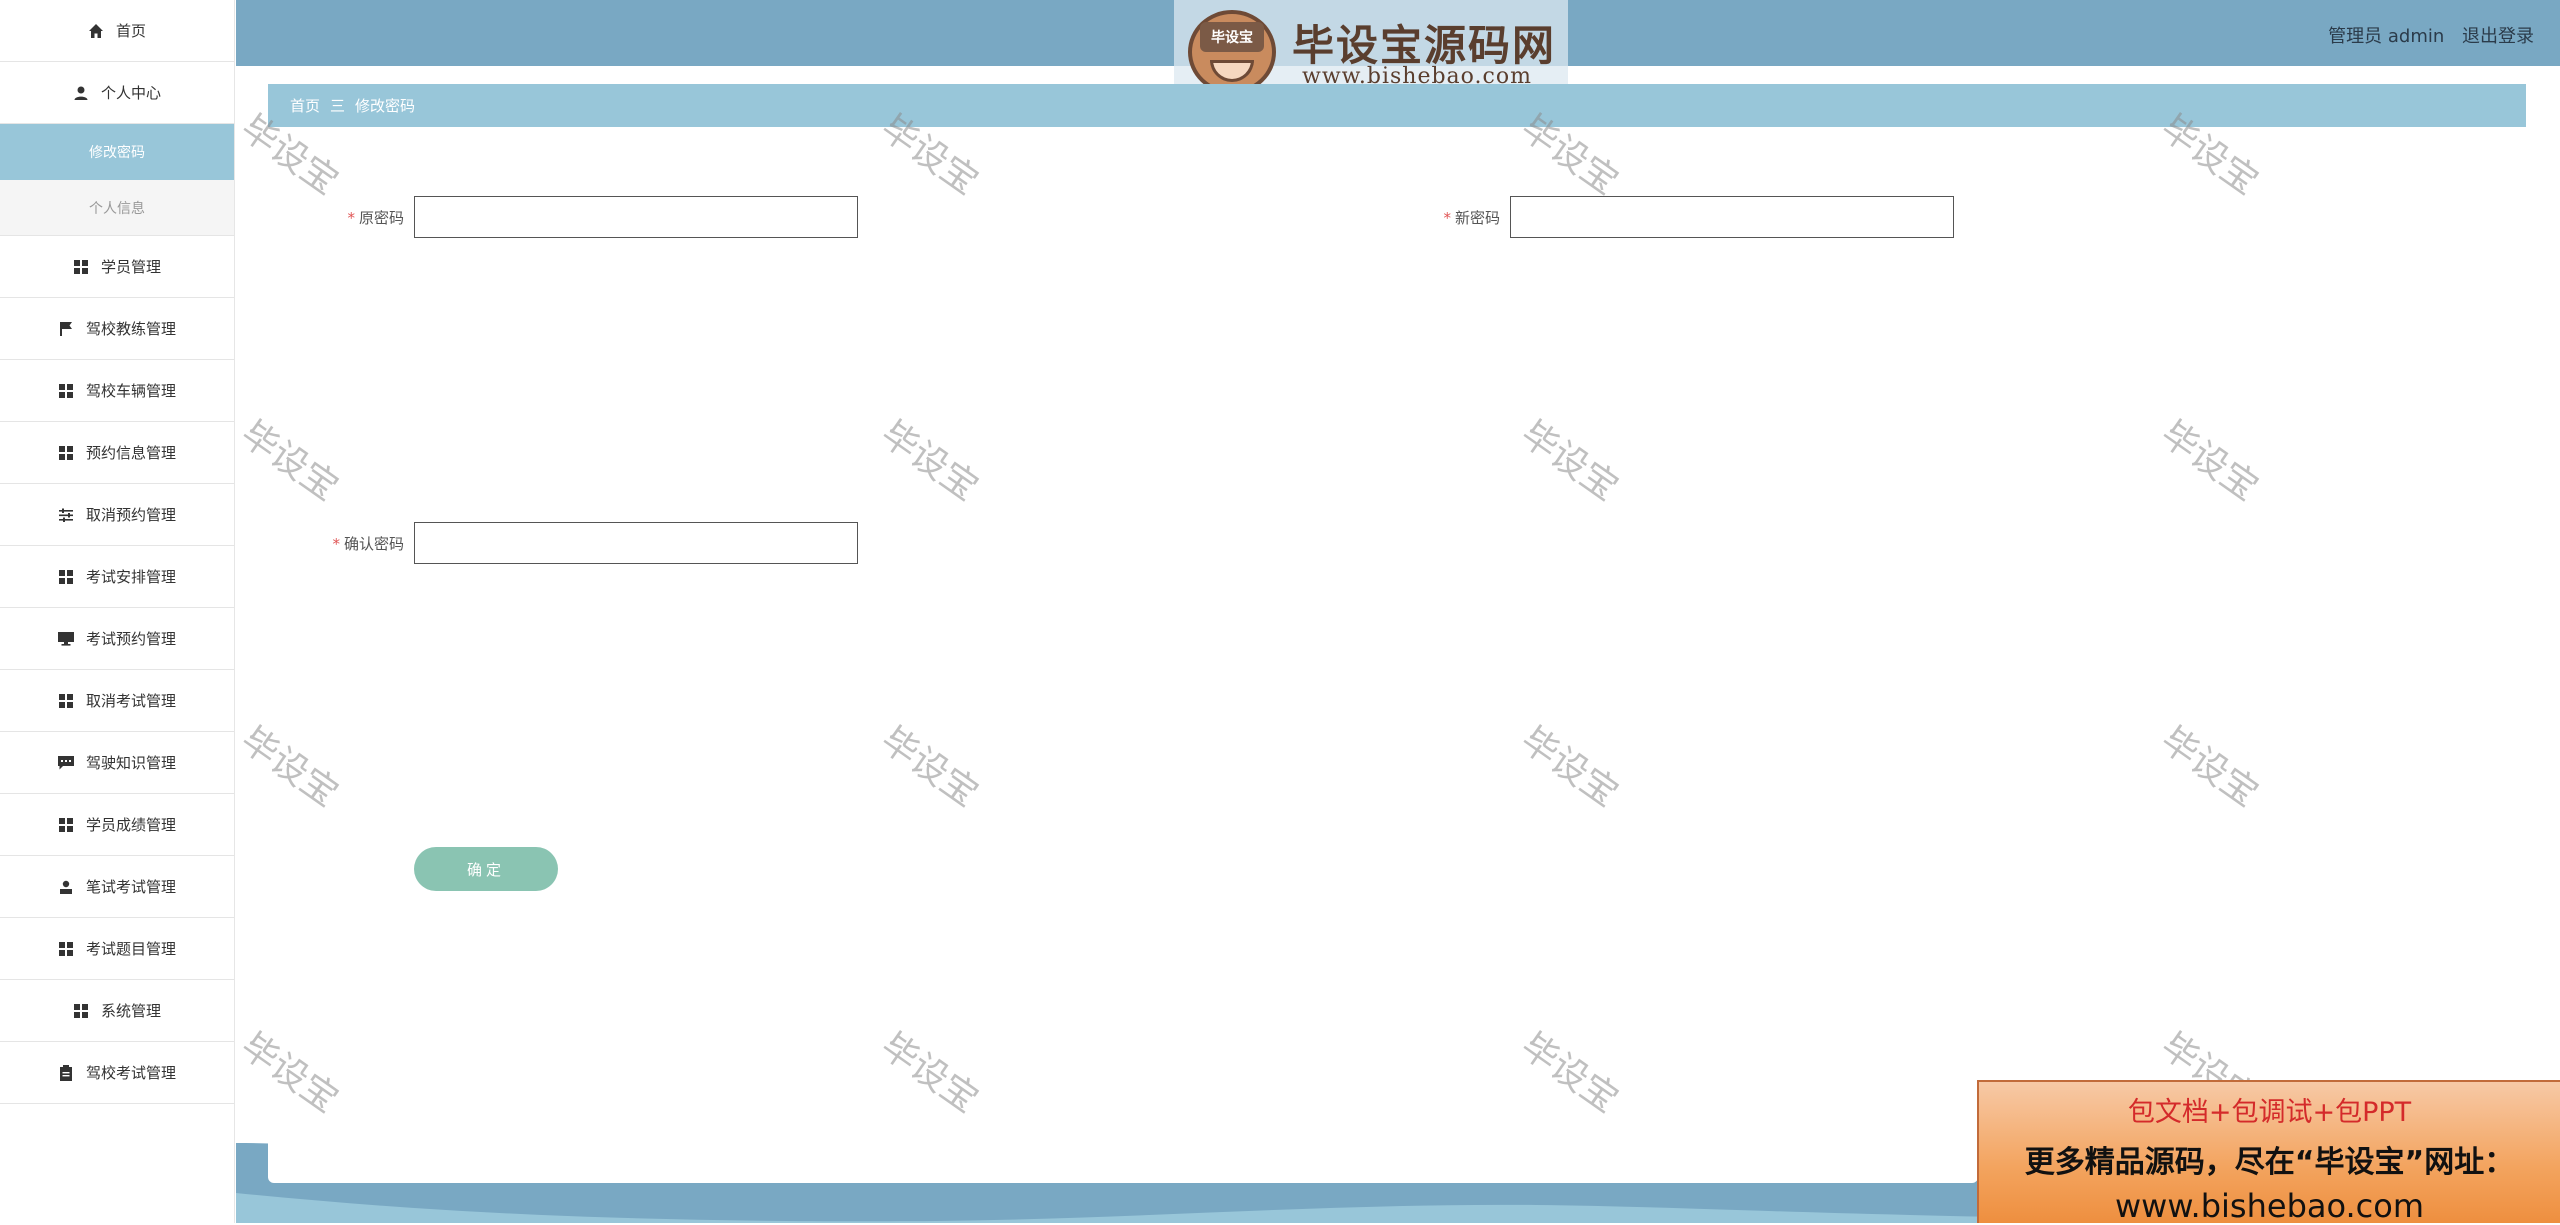  I want to click on confirm-password-label: * 确认密码, so click(368, 544).